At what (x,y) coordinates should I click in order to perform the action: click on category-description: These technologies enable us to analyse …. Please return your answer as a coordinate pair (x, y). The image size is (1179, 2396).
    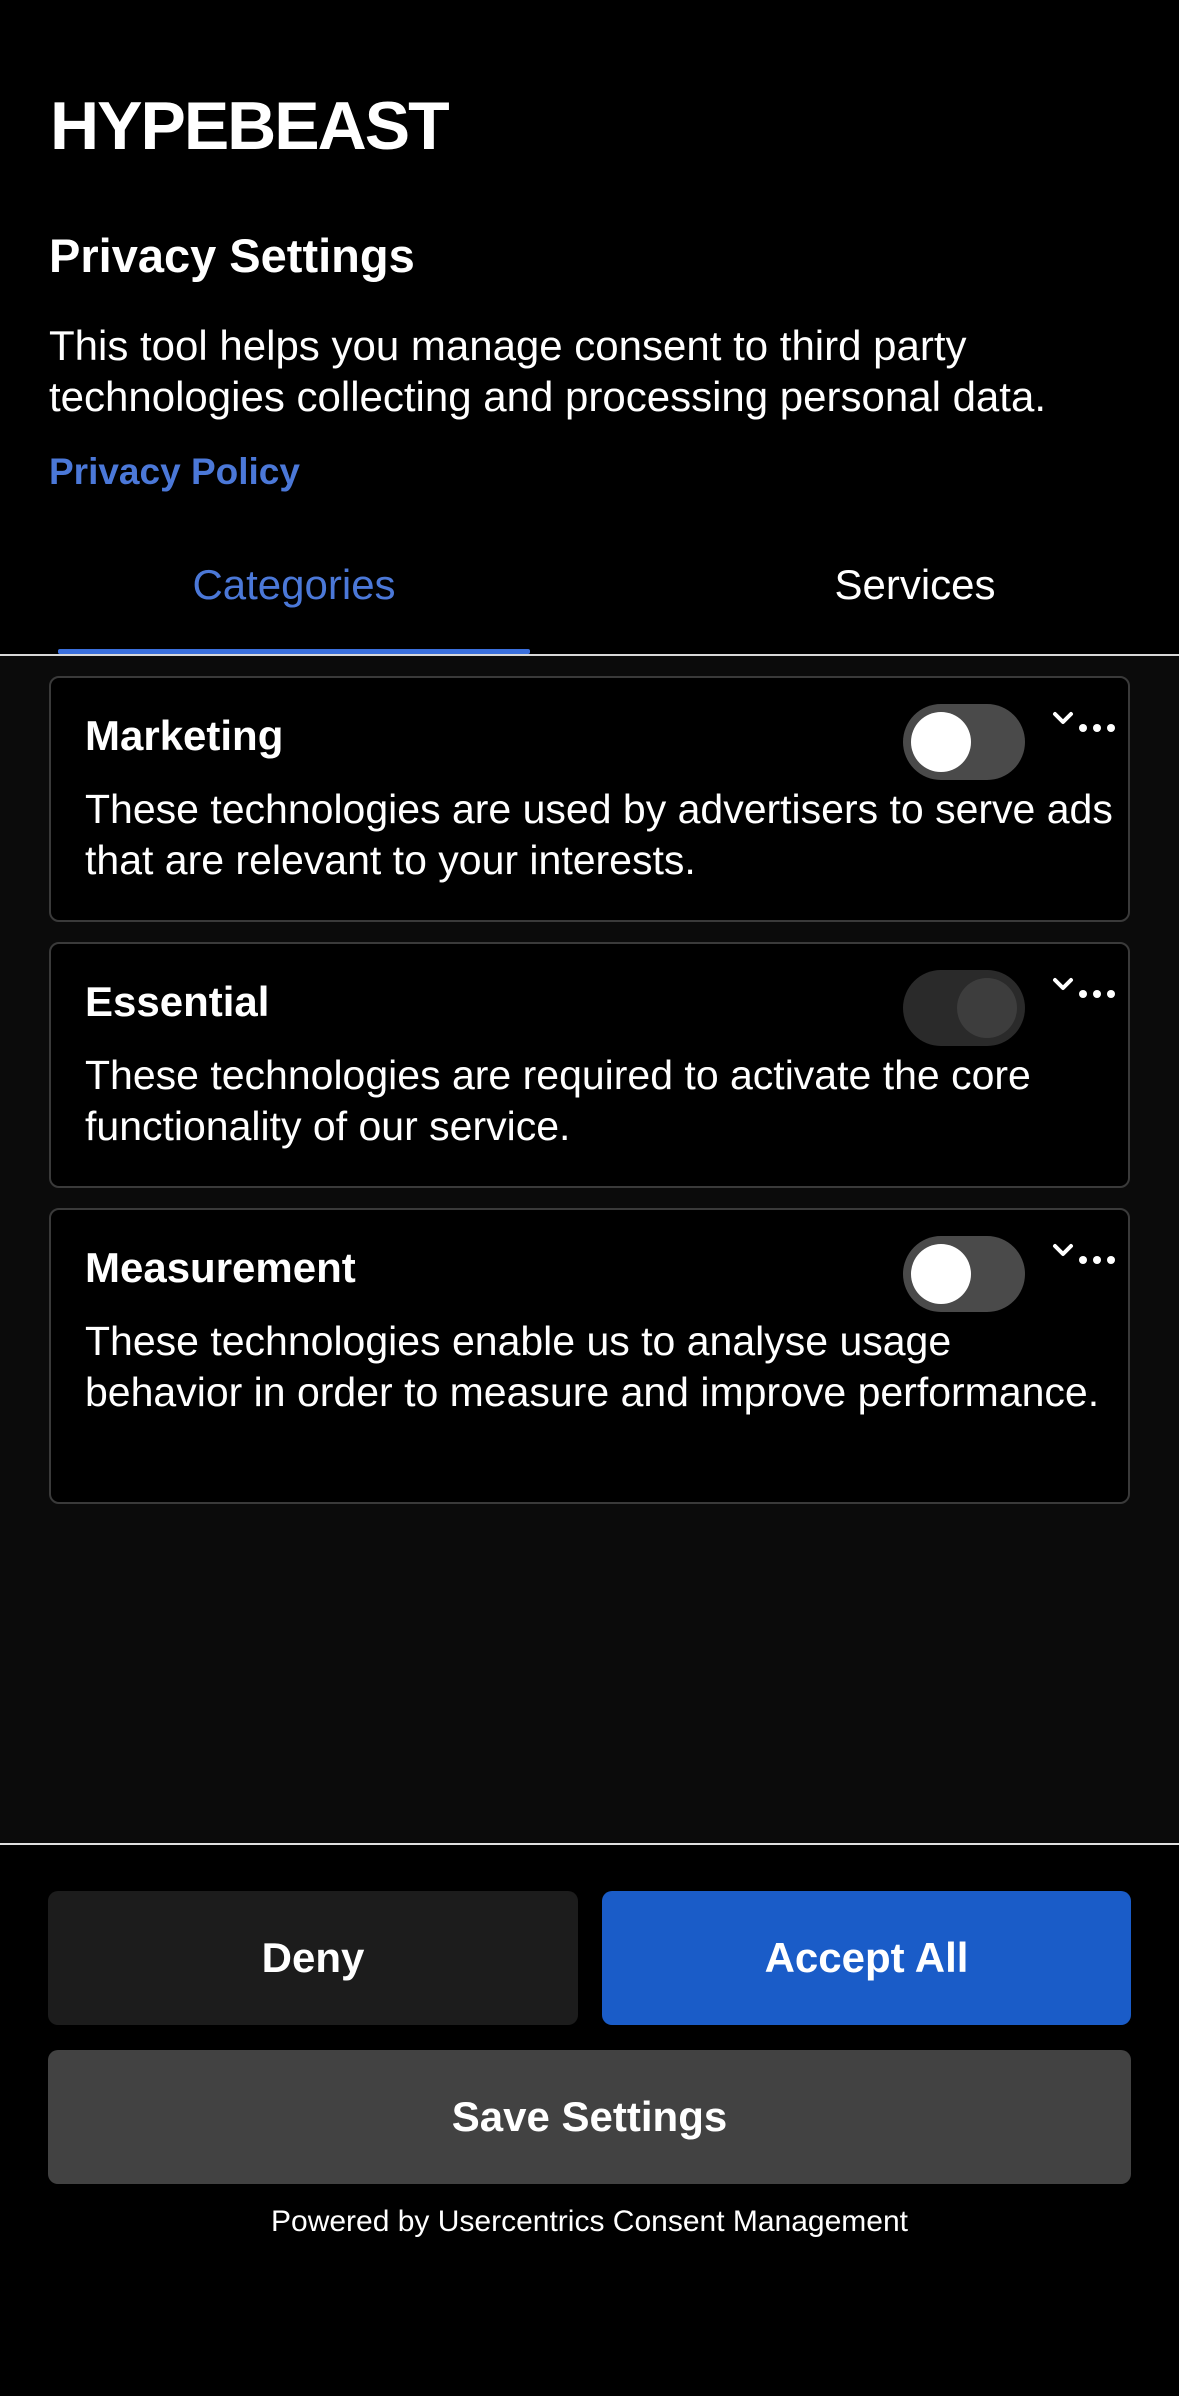
    Looking at the image, I should click on (592, 1366).